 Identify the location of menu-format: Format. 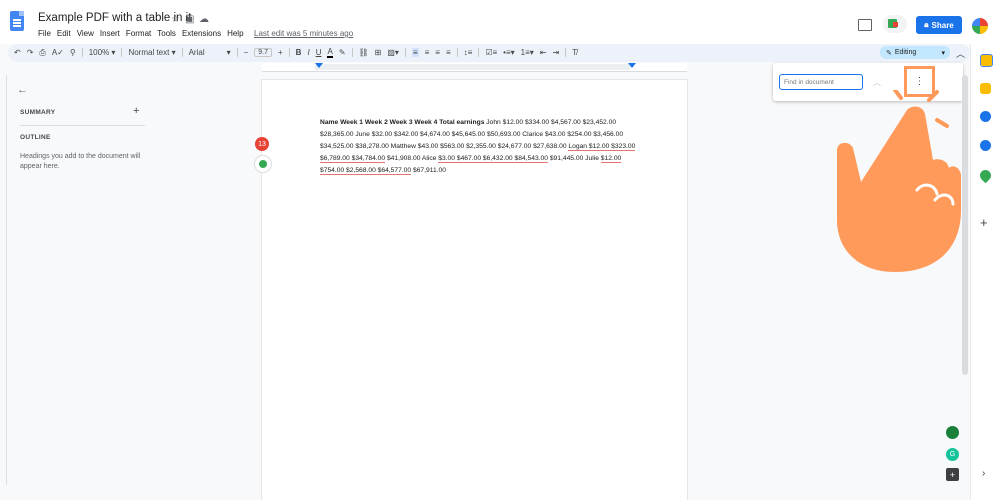
(138, 33).